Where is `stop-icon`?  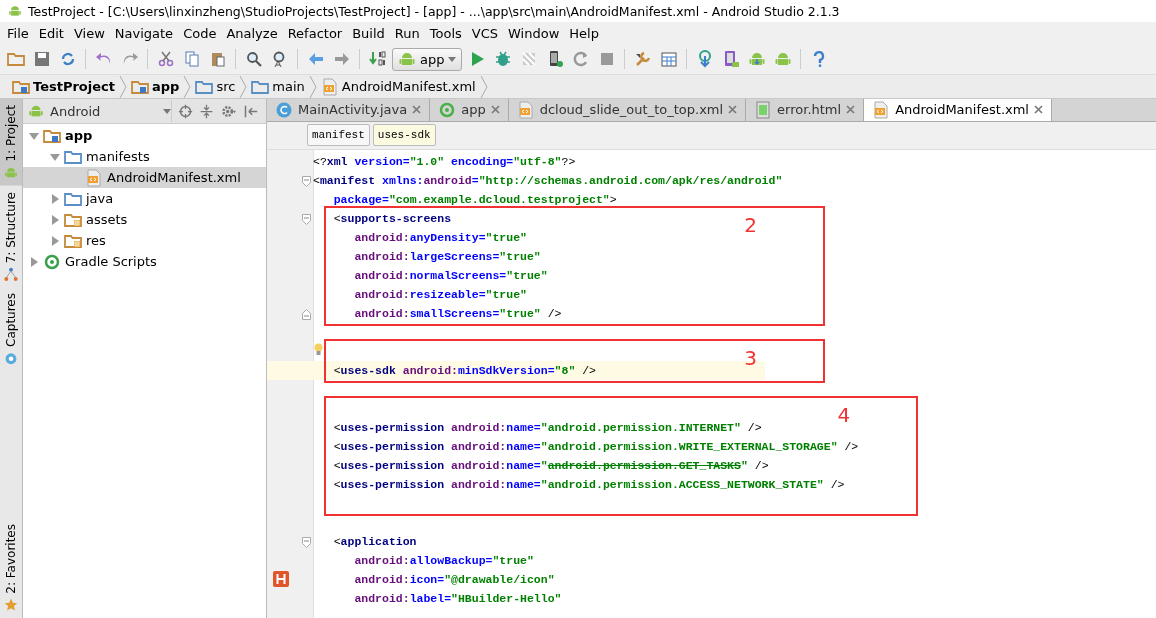
stop-icon is located at coordinates (607, 59).